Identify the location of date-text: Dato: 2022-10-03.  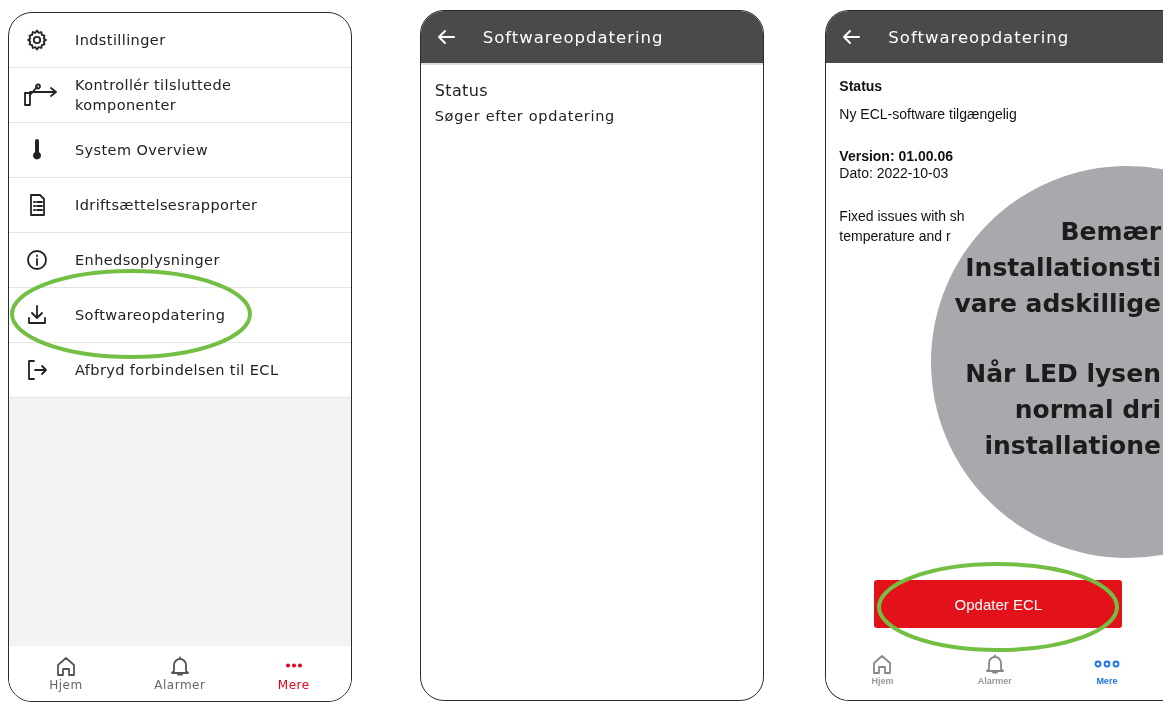
(894, 173).